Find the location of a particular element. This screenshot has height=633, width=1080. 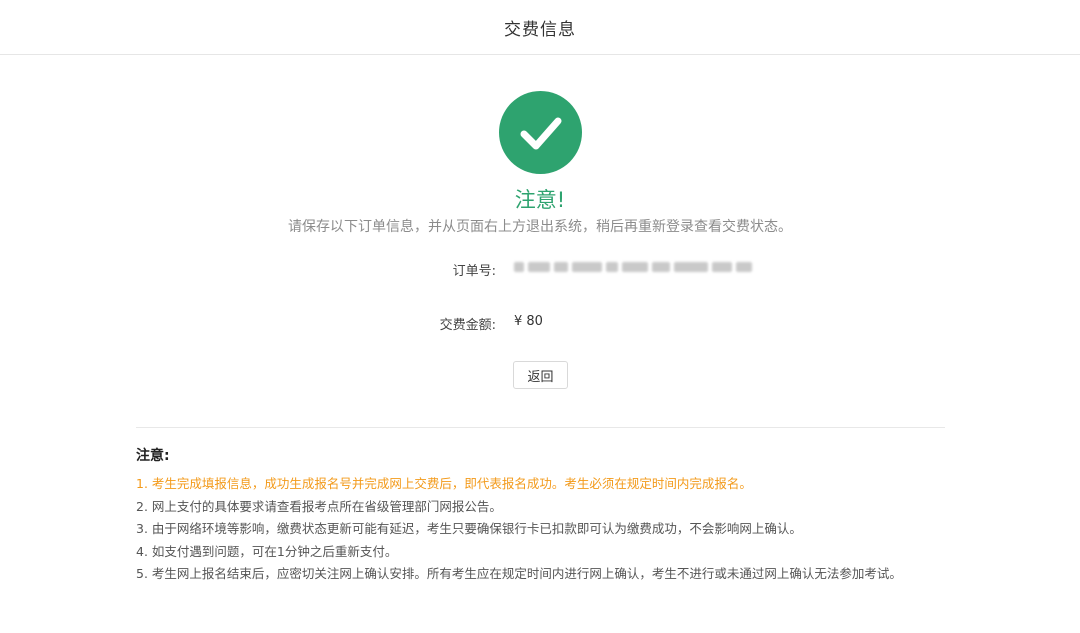

redacted-order-number is located at coordinates (633, 267).